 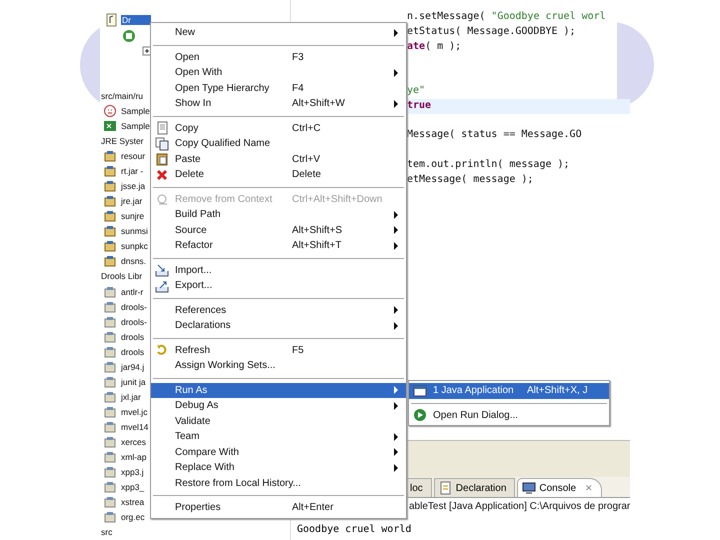 What do you see at coordinates (475, 487) in the screenshot?
I see `view-tab: Declaration` at bounding box center [475, 487].